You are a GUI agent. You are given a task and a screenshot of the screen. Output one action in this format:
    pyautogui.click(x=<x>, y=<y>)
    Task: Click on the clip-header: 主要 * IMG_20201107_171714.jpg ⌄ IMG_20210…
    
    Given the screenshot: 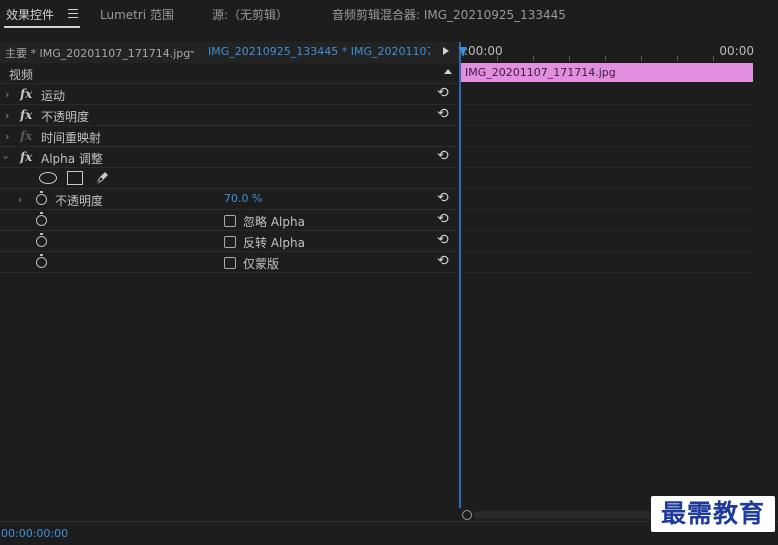 What is the action you would take?
    pyautogui.click(x=229, y=52)
    